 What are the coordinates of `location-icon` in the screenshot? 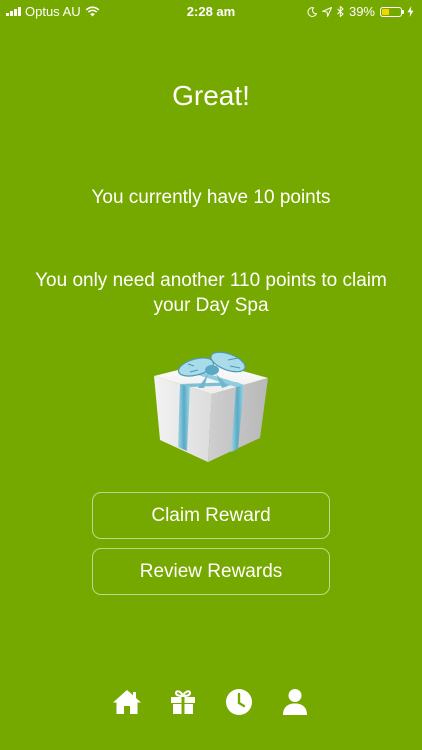 It's located at (326, 11).